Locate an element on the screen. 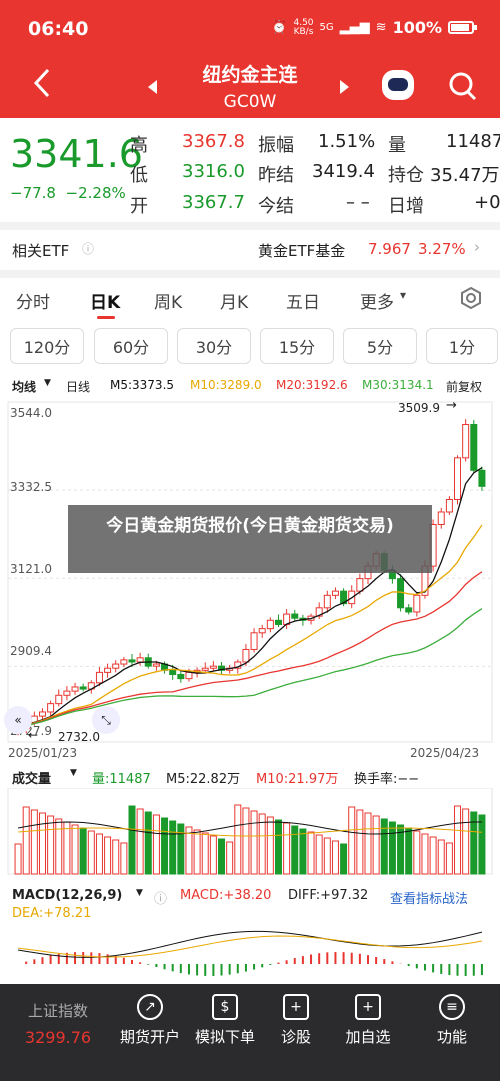  status-icons: ⏰ 4.50 KB/s 5G ▂▄▆ ≋ 100% is located at coordinates (374, 27).